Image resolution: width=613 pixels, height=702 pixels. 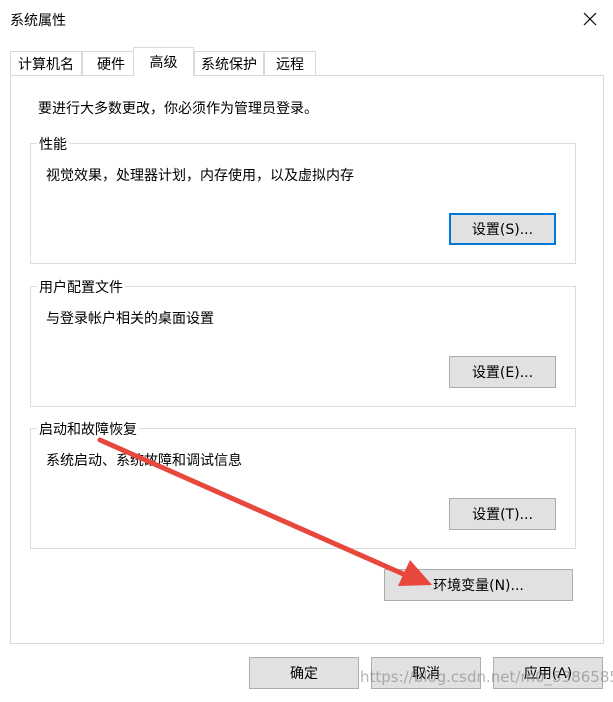 I want to click on group-desc: 系统启动、系统故障和调试信息, so click(x=144, y=461).